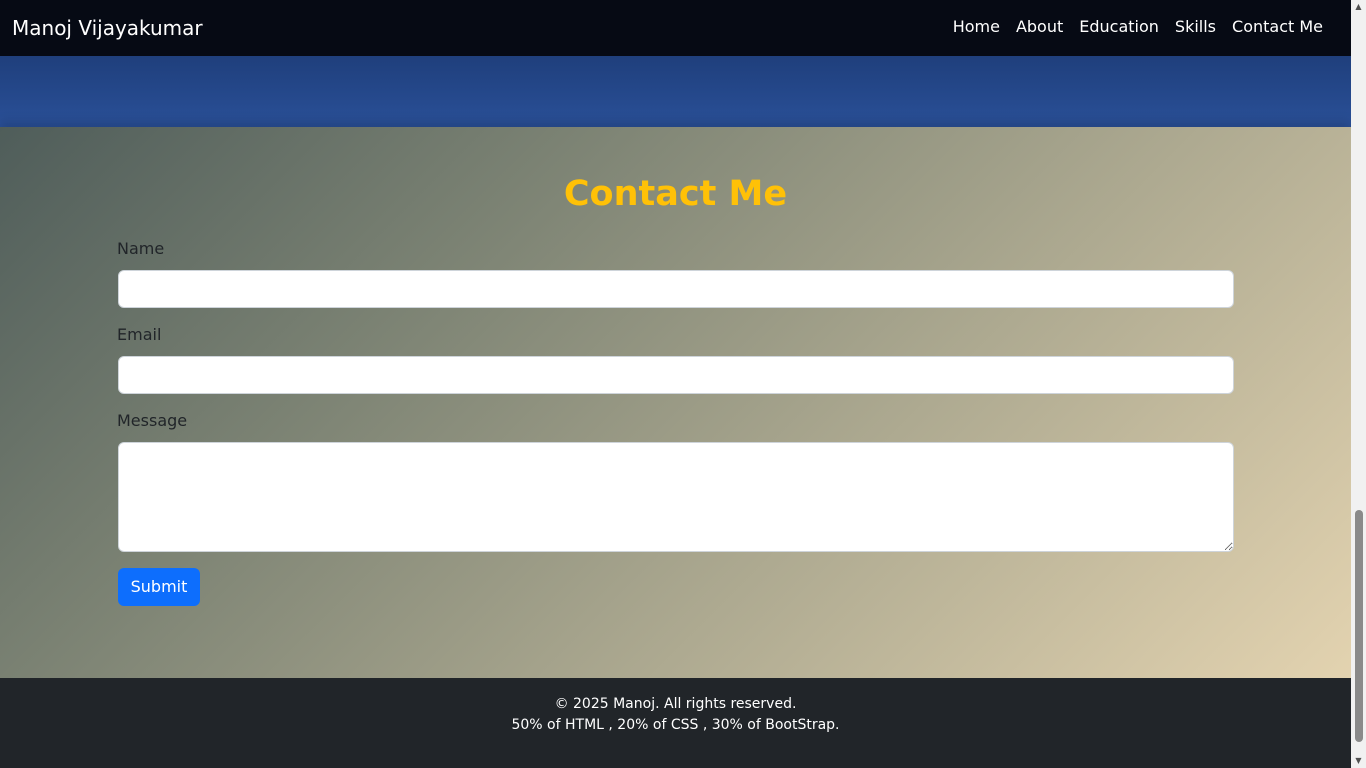  Describe the element at coordinates (675, 92) in the screenshot. I see `previous-section-band` at that location.